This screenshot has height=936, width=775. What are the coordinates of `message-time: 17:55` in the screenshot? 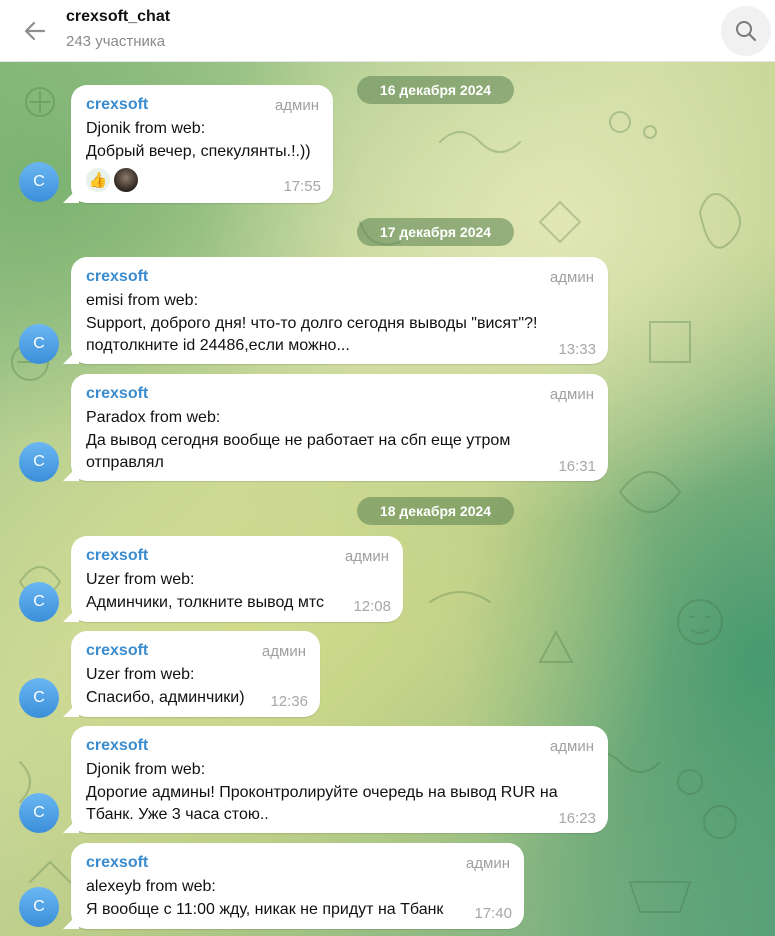 It's located at (302, 186).